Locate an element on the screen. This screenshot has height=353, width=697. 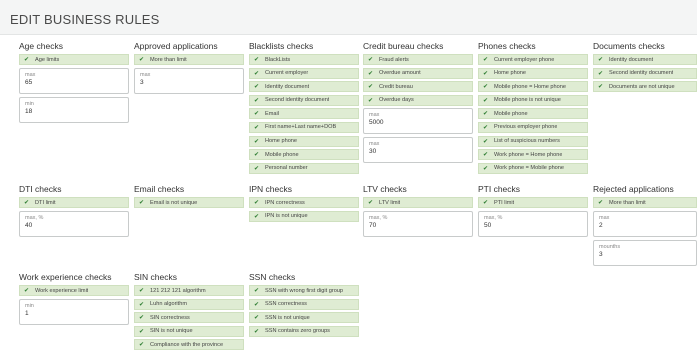
limit-input: max, % 40 is located at coordinates (74, 223).